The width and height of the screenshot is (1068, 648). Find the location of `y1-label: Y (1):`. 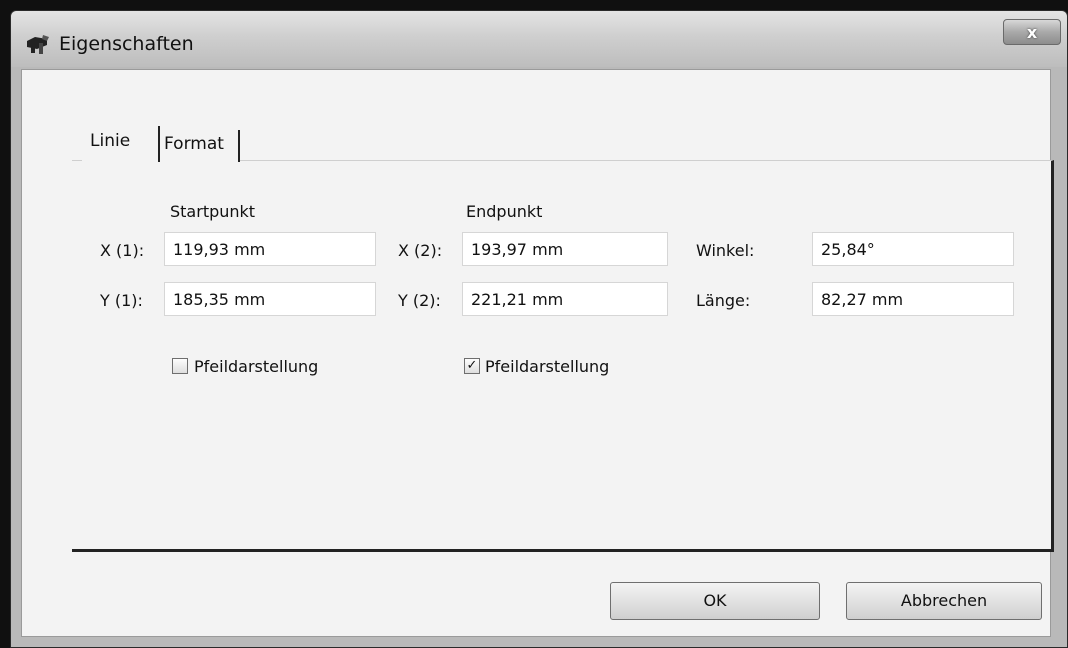

y1-label: Y (1): is located at coordinates (121, 300).